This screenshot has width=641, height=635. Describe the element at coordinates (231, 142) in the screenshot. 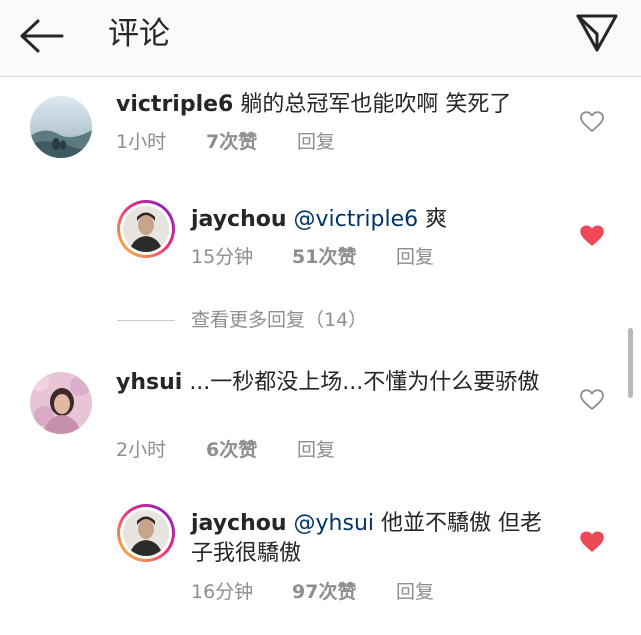

I see `comment-likes: 7次赞` at that location.